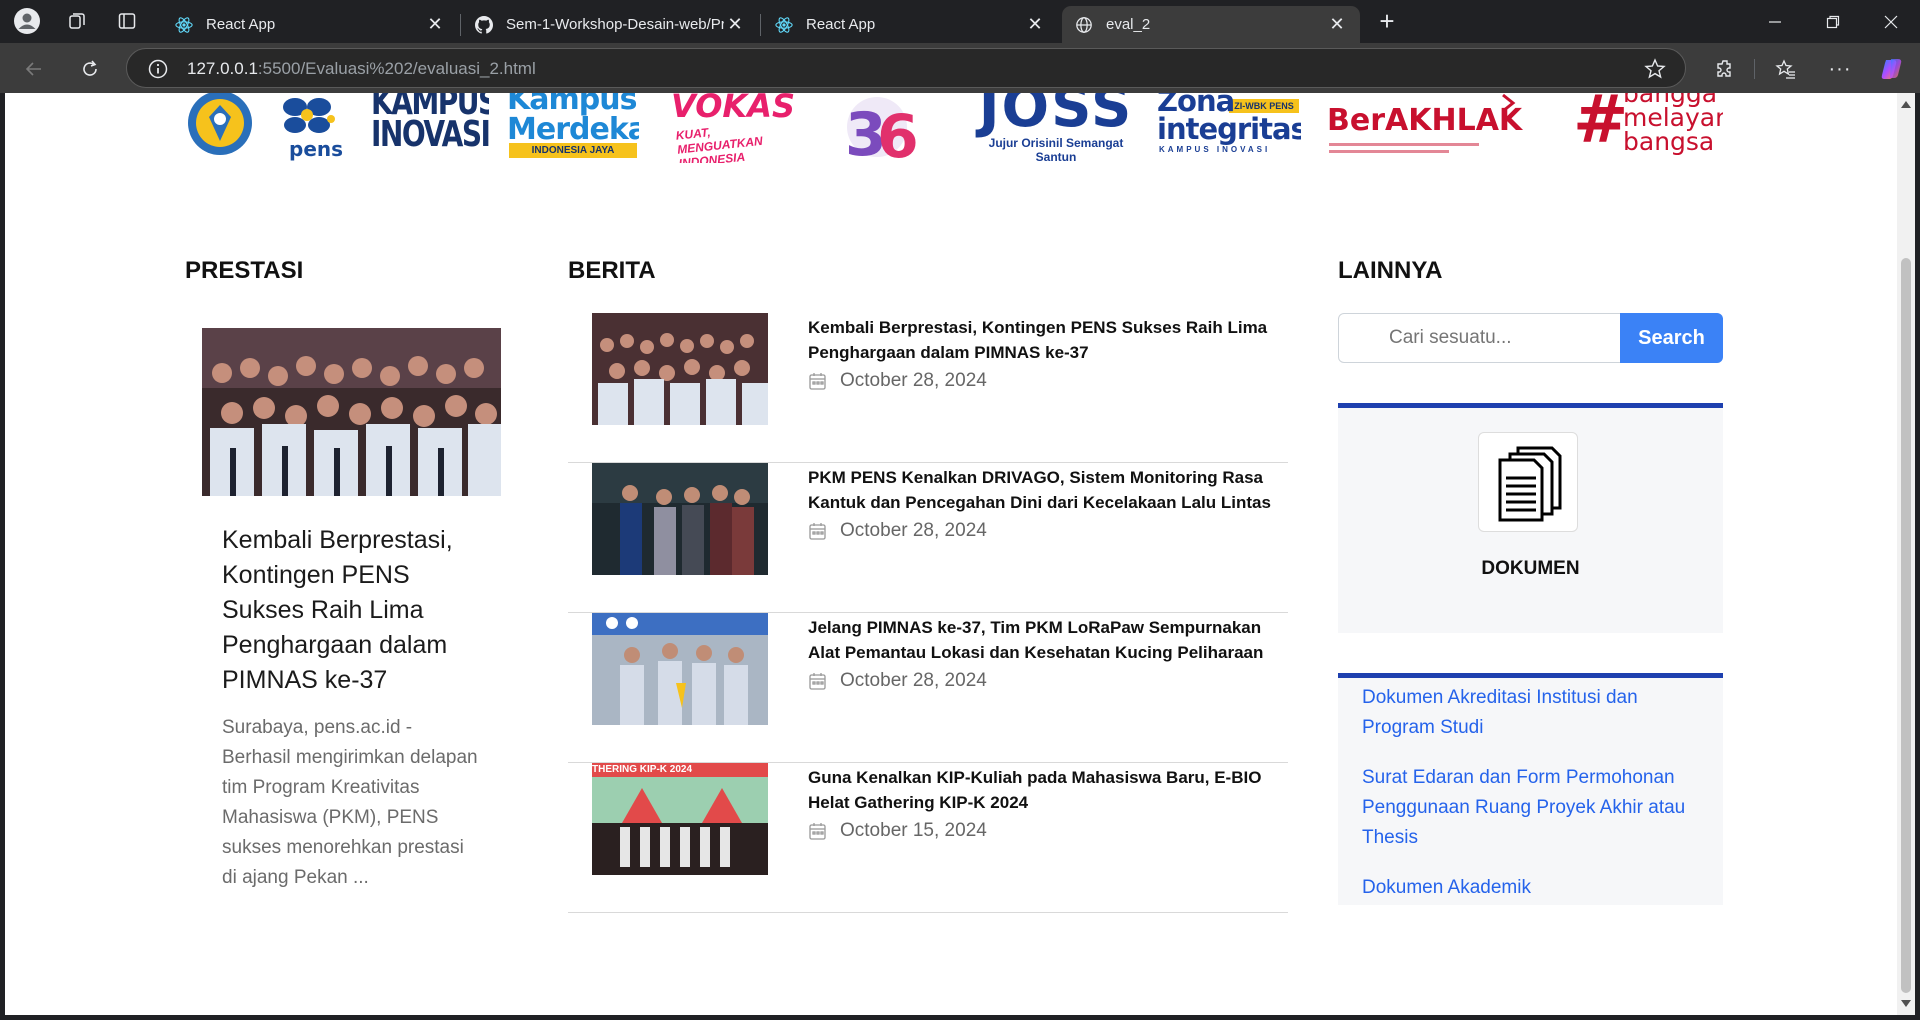 The height and width of the screenshot is (1020, 1920). Describe the element at coordinates (642, 769) in the screenshot. I see `news-thumbnail-banner: THERING KIP-K 2024` at that location.